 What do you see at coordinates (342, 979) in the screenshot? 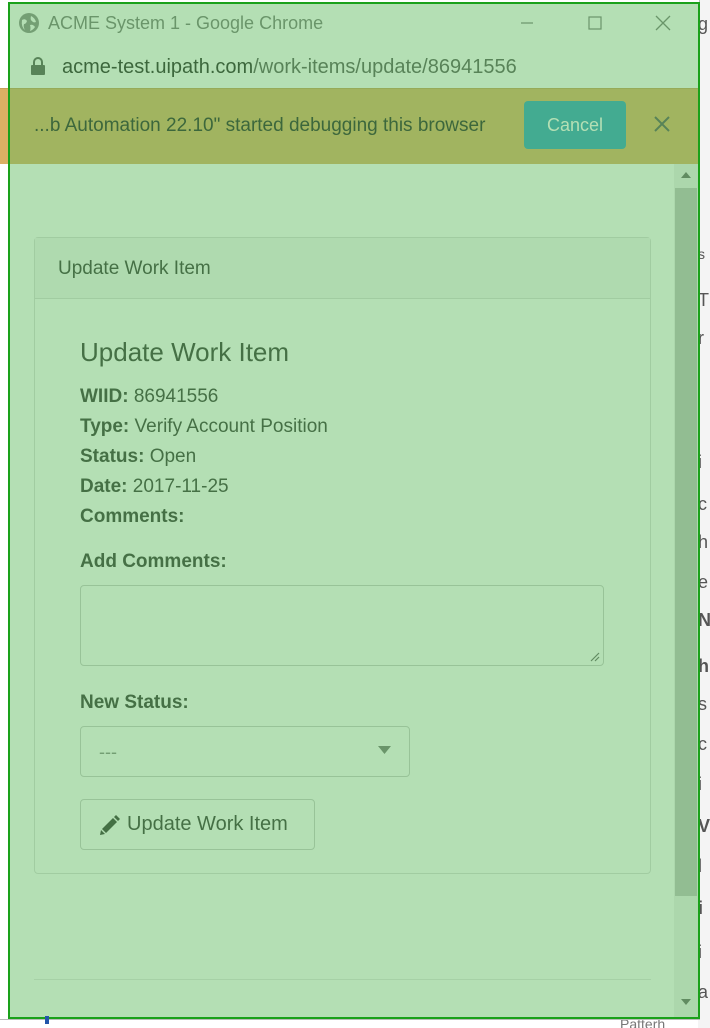
I see `divider` at bounding box center [342, 979].